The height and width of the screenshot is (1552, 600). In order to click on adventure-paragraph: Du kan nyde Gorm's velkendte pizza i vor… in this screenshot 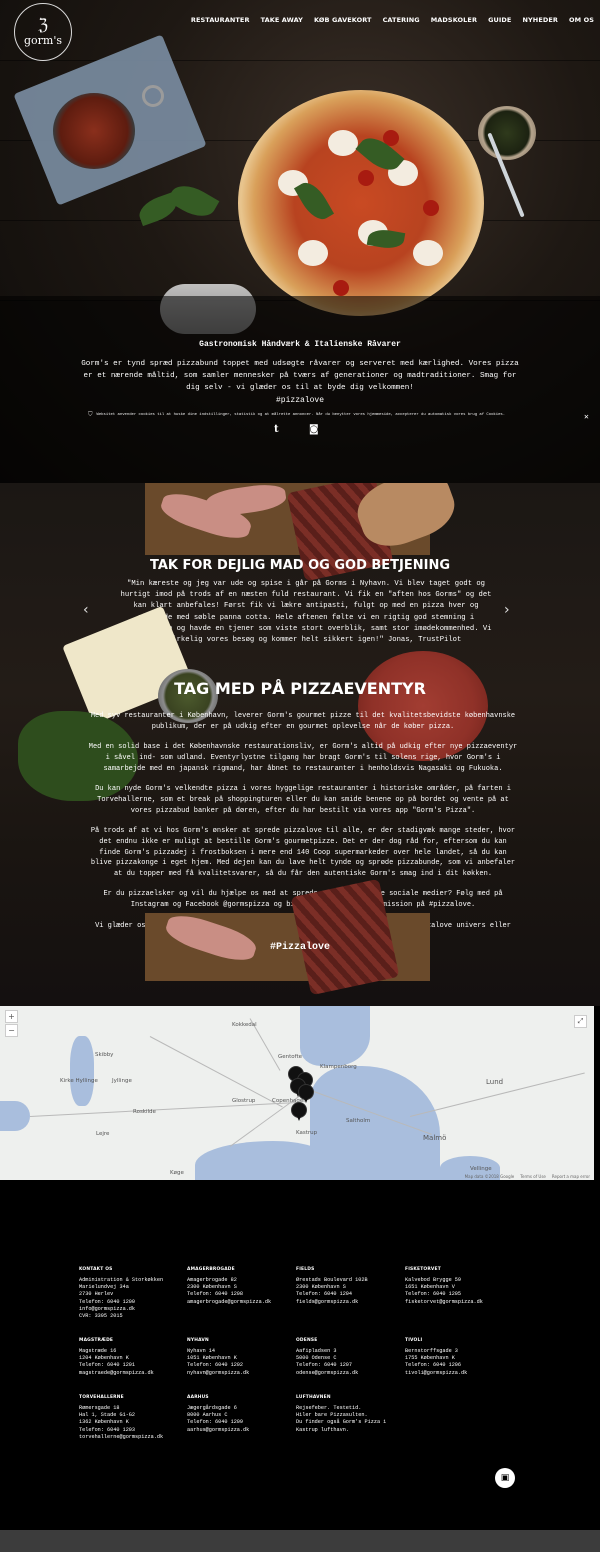, I will do `click(303, 800)`.